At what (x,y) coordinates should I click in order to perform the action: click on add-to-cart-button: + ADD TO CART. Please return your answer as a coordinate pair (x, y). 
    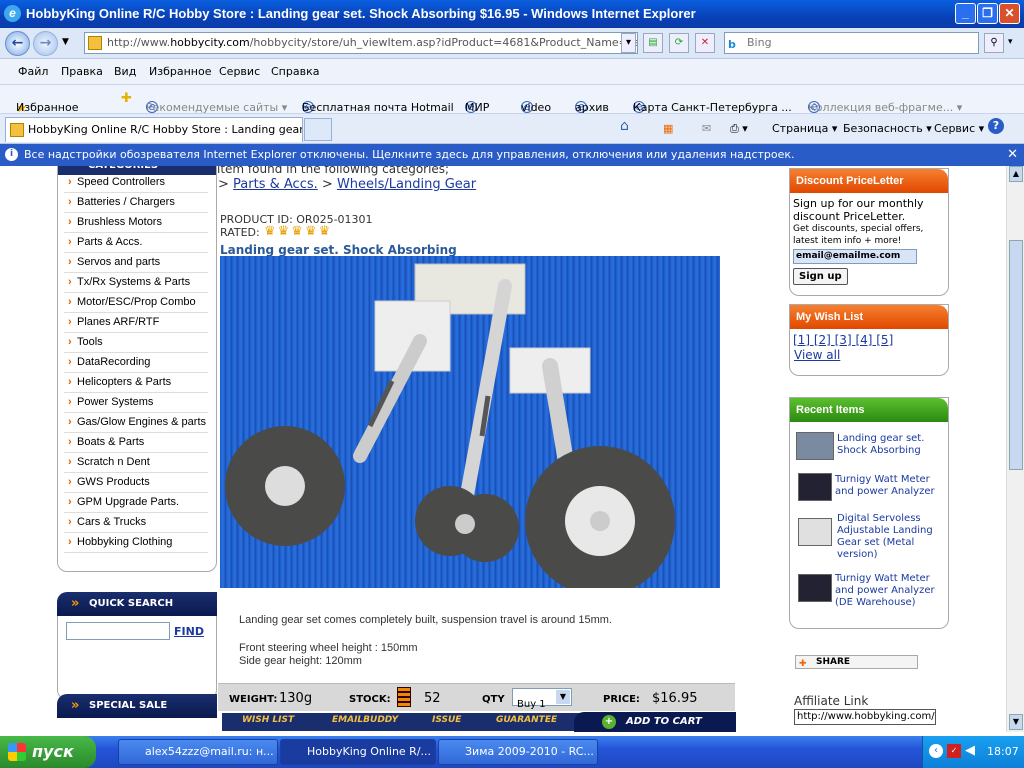
    Looking at the image, I should click on (655, 722).